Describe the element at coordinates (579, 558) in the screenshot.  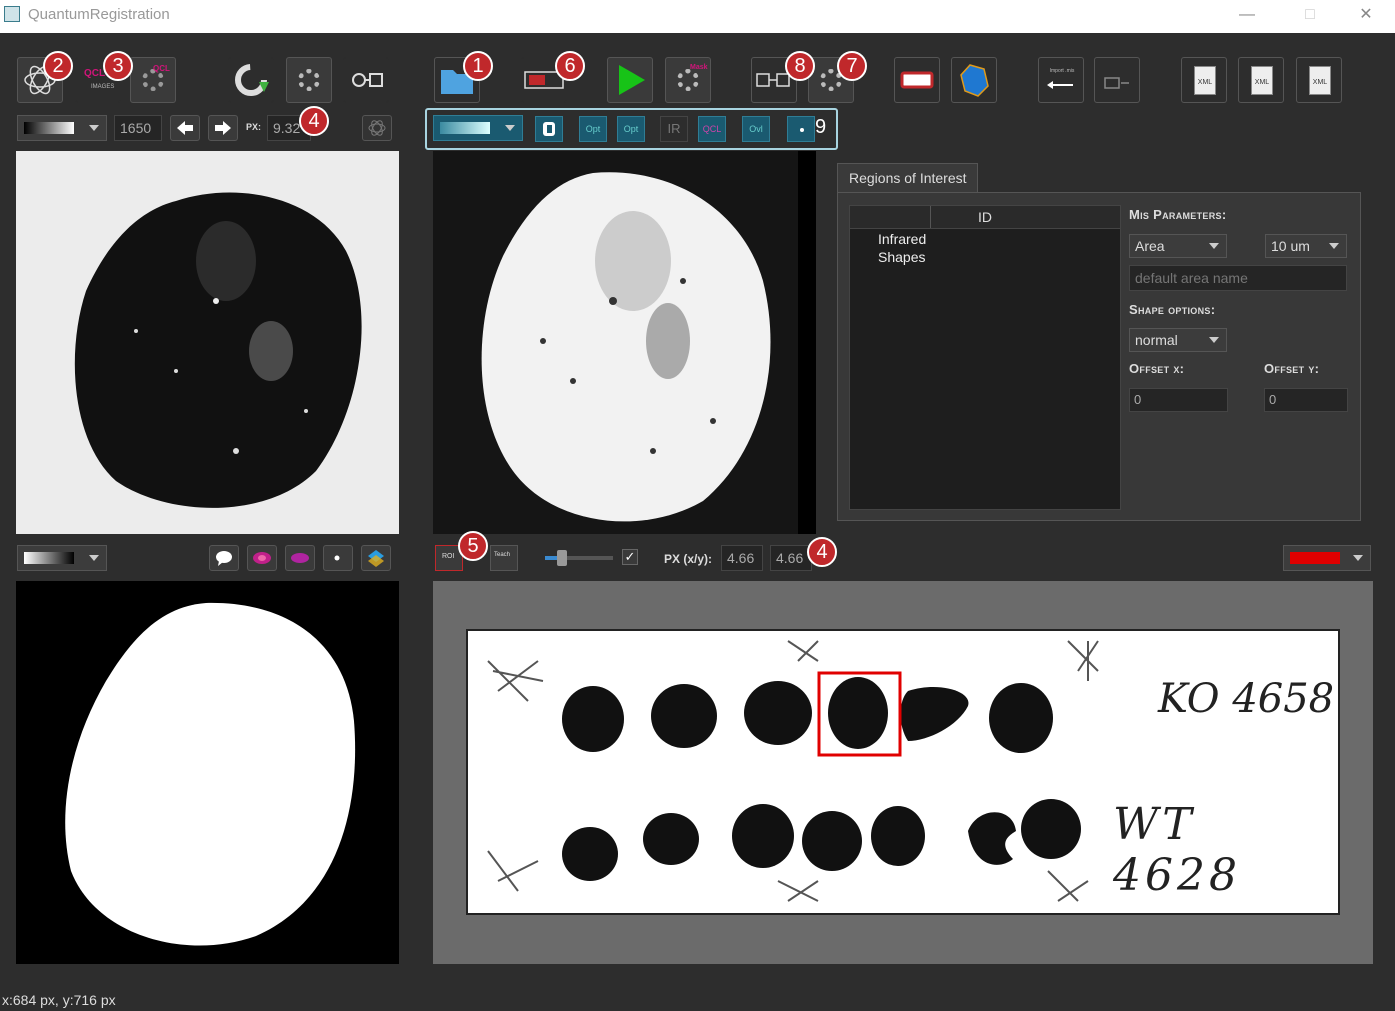
I see `opacity-slider` at that location.